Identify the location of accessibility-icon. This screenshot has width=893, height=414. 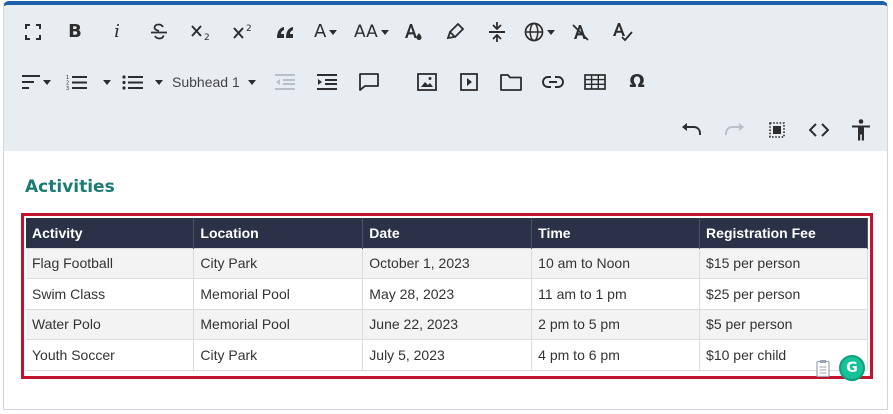
(861, 130).